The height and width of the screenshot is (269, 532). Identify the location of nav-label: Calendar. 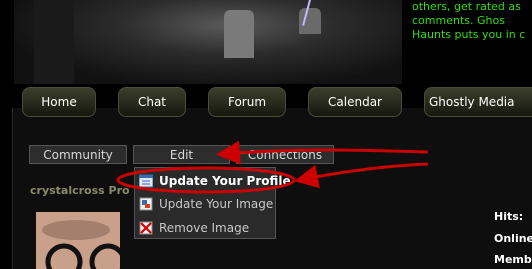
(355, 102).